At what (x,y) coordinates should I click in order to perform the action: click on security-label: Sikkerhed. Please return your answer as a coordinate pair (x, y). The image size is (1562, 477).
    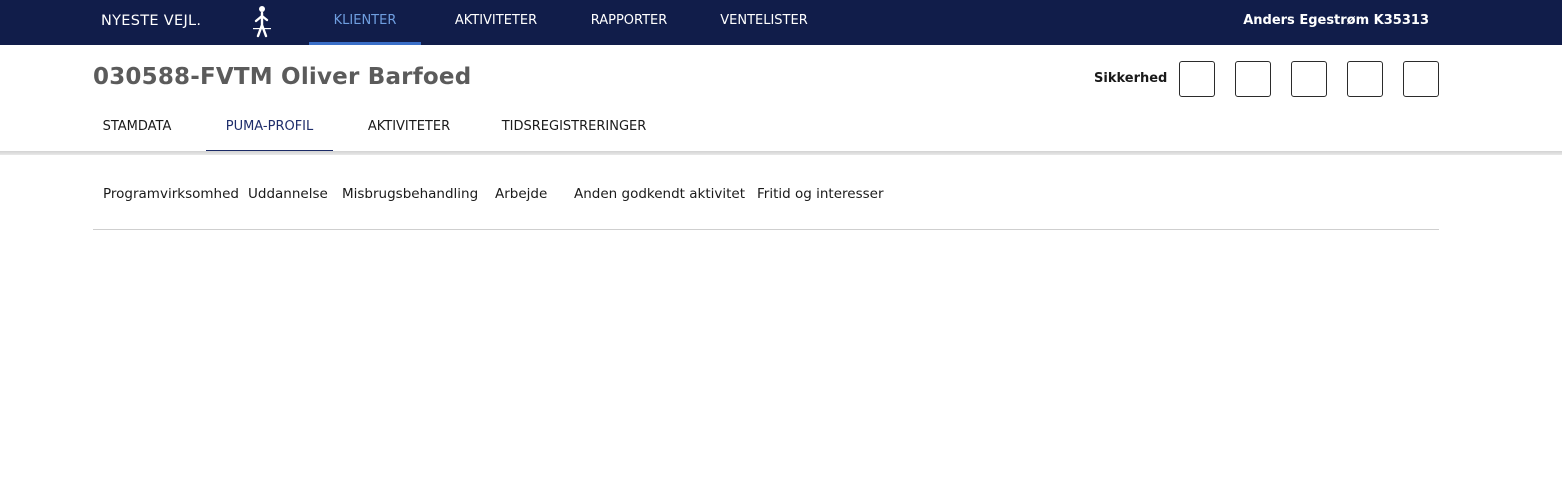
    Looking at the image, I should click on (1131, 78).